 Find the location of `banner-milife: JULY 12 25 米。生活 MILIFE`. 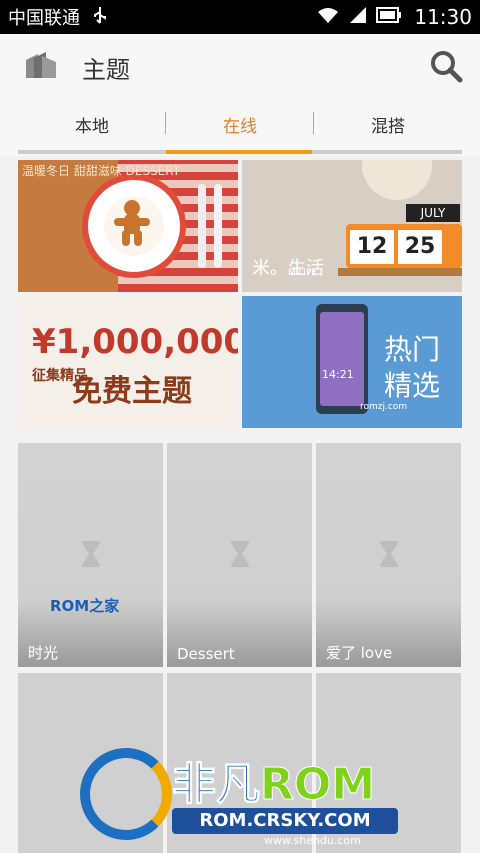

banner-milife: JULY 12 25 米。生活 MILIFE is located at coordinates (352, 226).